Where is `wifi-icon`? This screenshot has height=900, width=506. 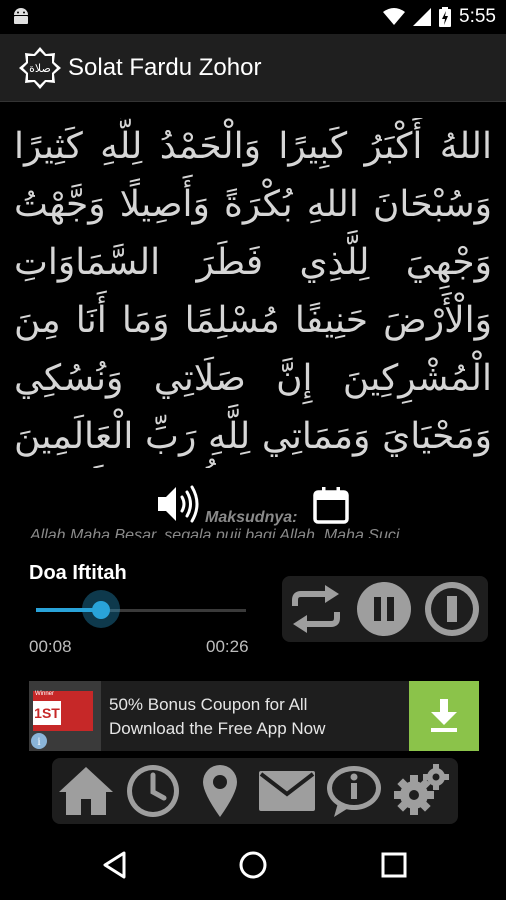
wifi-icon is located at coordinates (394, 16).